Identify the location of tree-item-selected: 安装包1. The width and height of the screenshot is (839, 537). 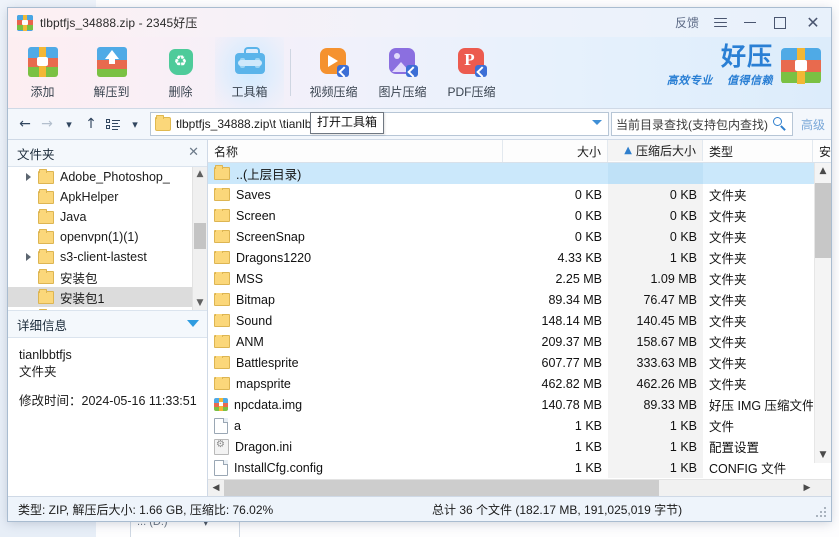
(107, 297).